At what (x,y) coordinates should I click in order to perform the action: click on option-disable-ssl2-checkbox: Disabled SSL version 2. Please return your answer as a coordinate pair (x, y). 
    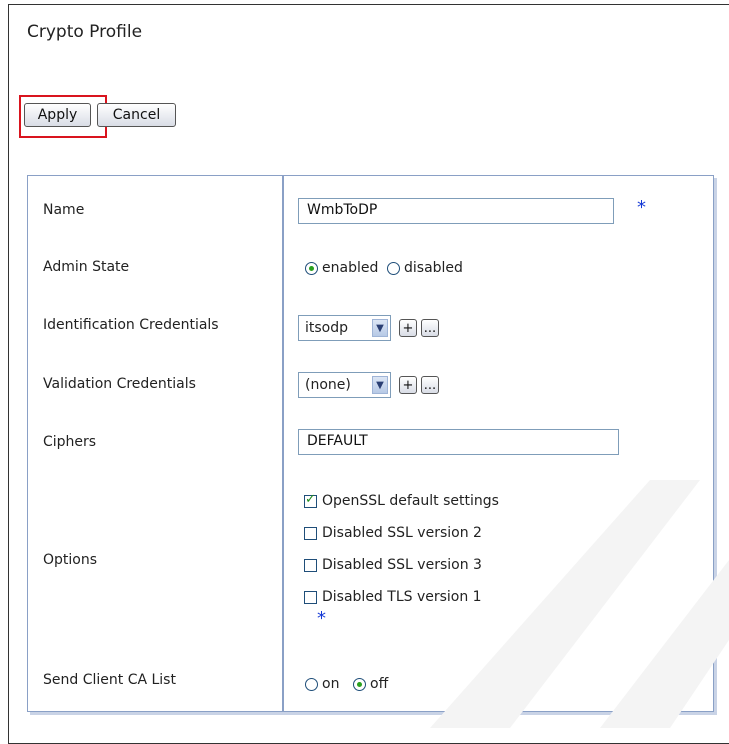
    Looking at the image, I should click on (393, 533).